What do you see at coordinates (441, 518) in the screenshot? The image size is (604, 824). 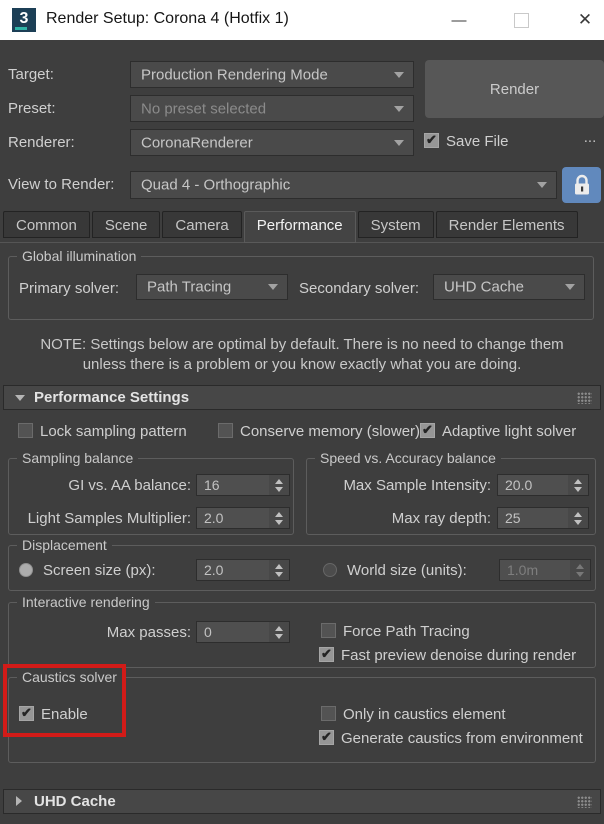 I see `max-ray-depth-label: Max ray depth:` at bounding box center [441, 518].